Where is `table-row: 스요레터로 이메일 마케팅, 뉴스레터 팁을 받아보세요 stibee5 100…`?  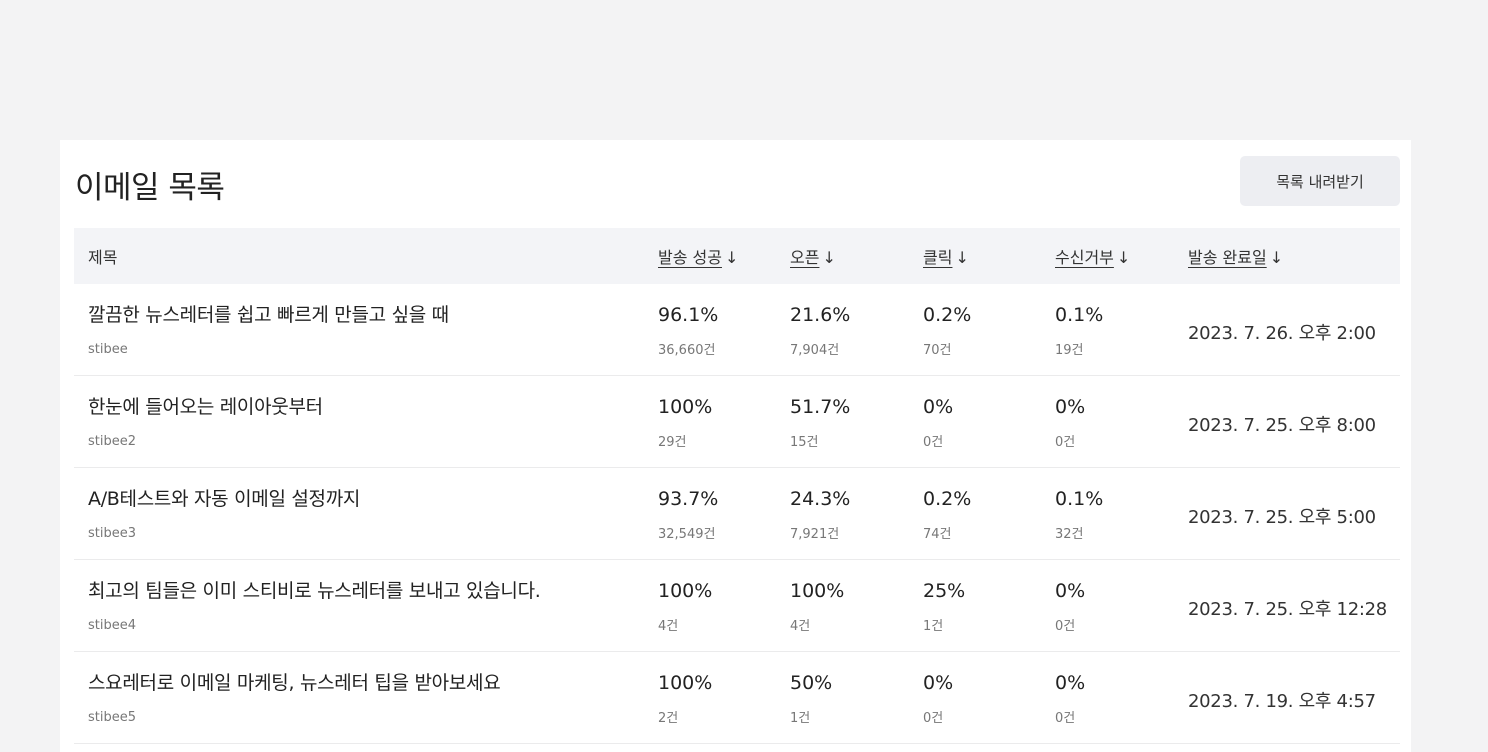 table-row: 스요레터로 이메일 마케팅, 뉴스레터 팁을 받아보세요 stibee5 100… is located at coordinates (737, 698).